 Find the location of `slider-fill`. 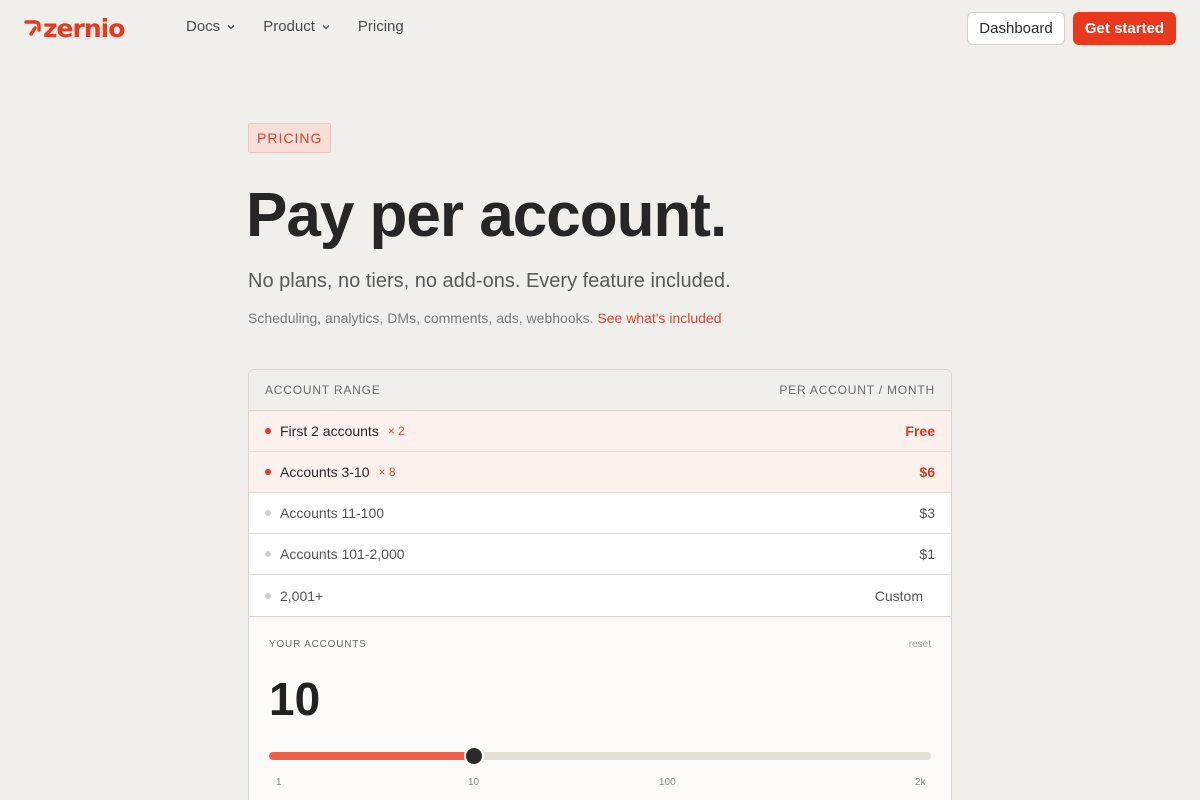

slider-fill is located at coordinates (371, 756).